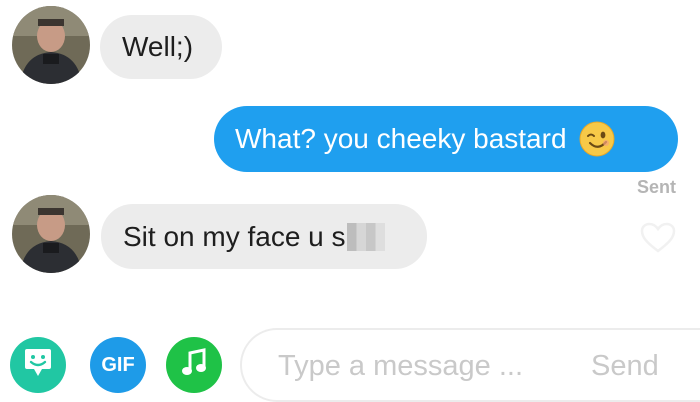  I want to click on incoming-message-bubble: Sit on my face u s, so click(264, 236).